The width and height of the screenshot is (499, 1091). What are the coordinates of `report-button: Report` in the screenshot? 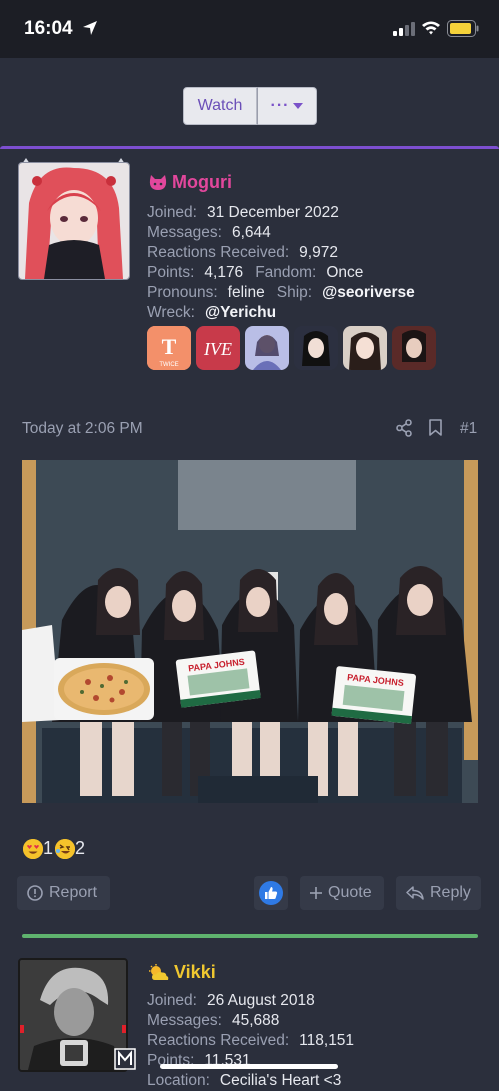 It's located at (63, 893).